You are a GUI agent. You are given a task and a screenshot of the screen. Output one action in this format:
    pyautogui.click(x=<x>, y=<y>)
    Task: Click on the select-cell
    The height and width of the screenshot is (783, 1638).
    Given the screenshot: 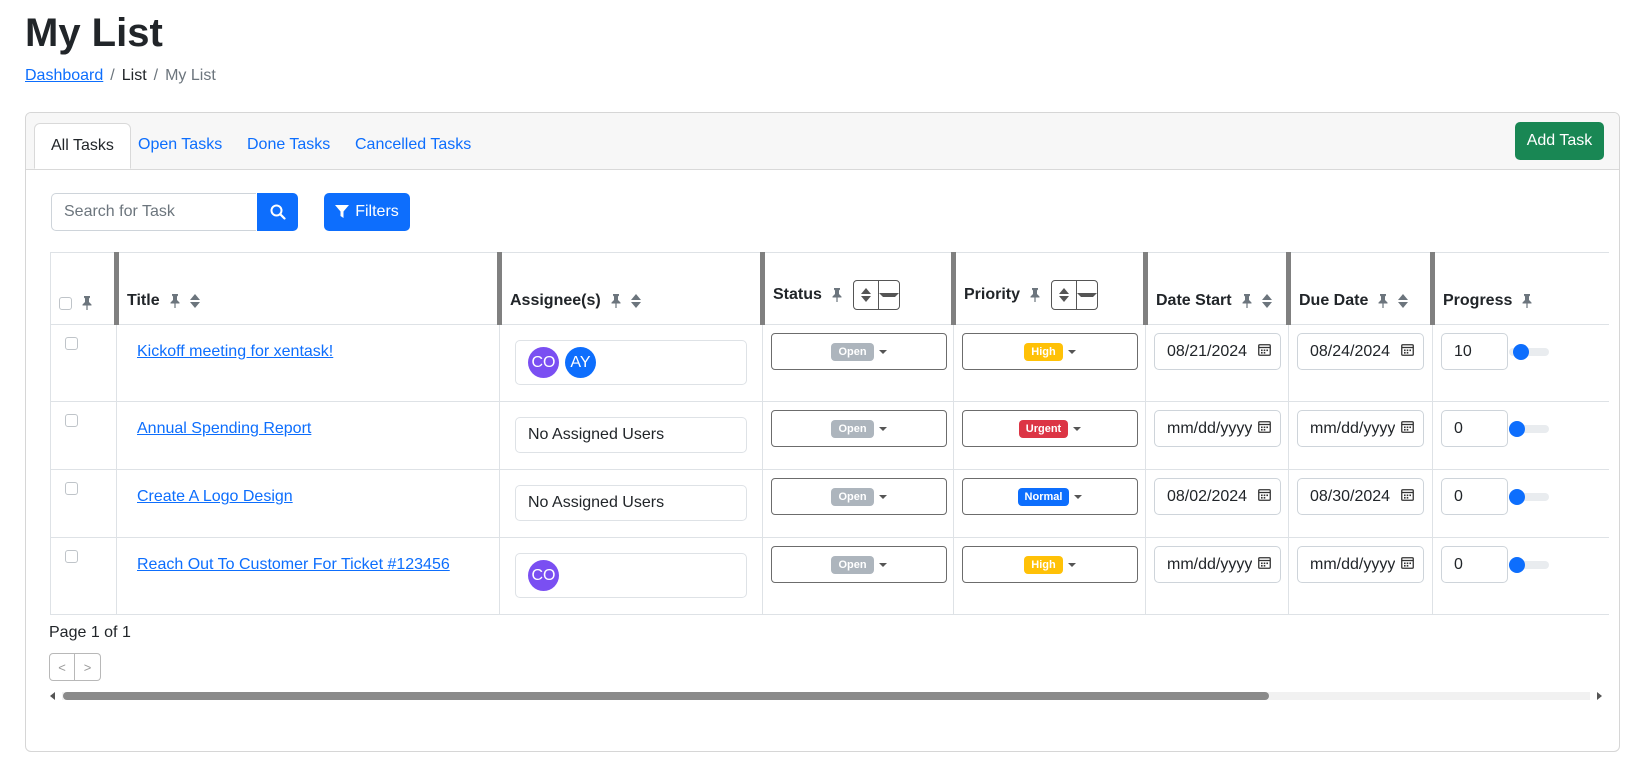 What is the action you would take?
    pyautogui.click(x=83, y=576)
    